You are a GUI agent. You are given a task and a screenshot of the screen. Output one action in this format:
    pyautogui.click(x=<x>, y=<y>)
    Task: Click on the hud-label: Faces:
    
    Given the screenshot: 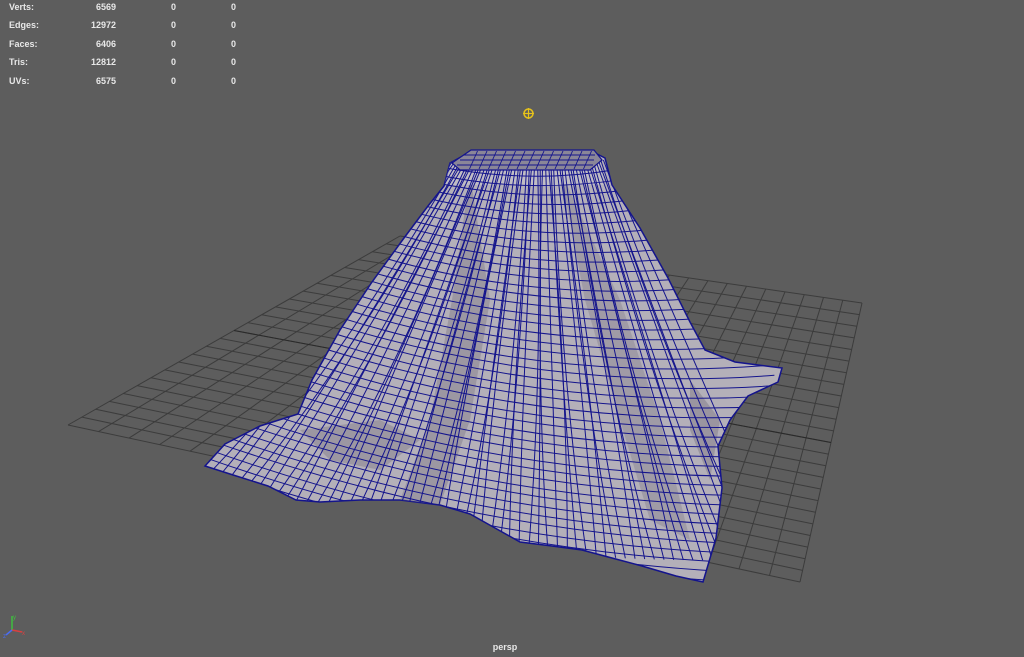 What is the action you would take?
    pyautogui.click(x=23, y=43)
    